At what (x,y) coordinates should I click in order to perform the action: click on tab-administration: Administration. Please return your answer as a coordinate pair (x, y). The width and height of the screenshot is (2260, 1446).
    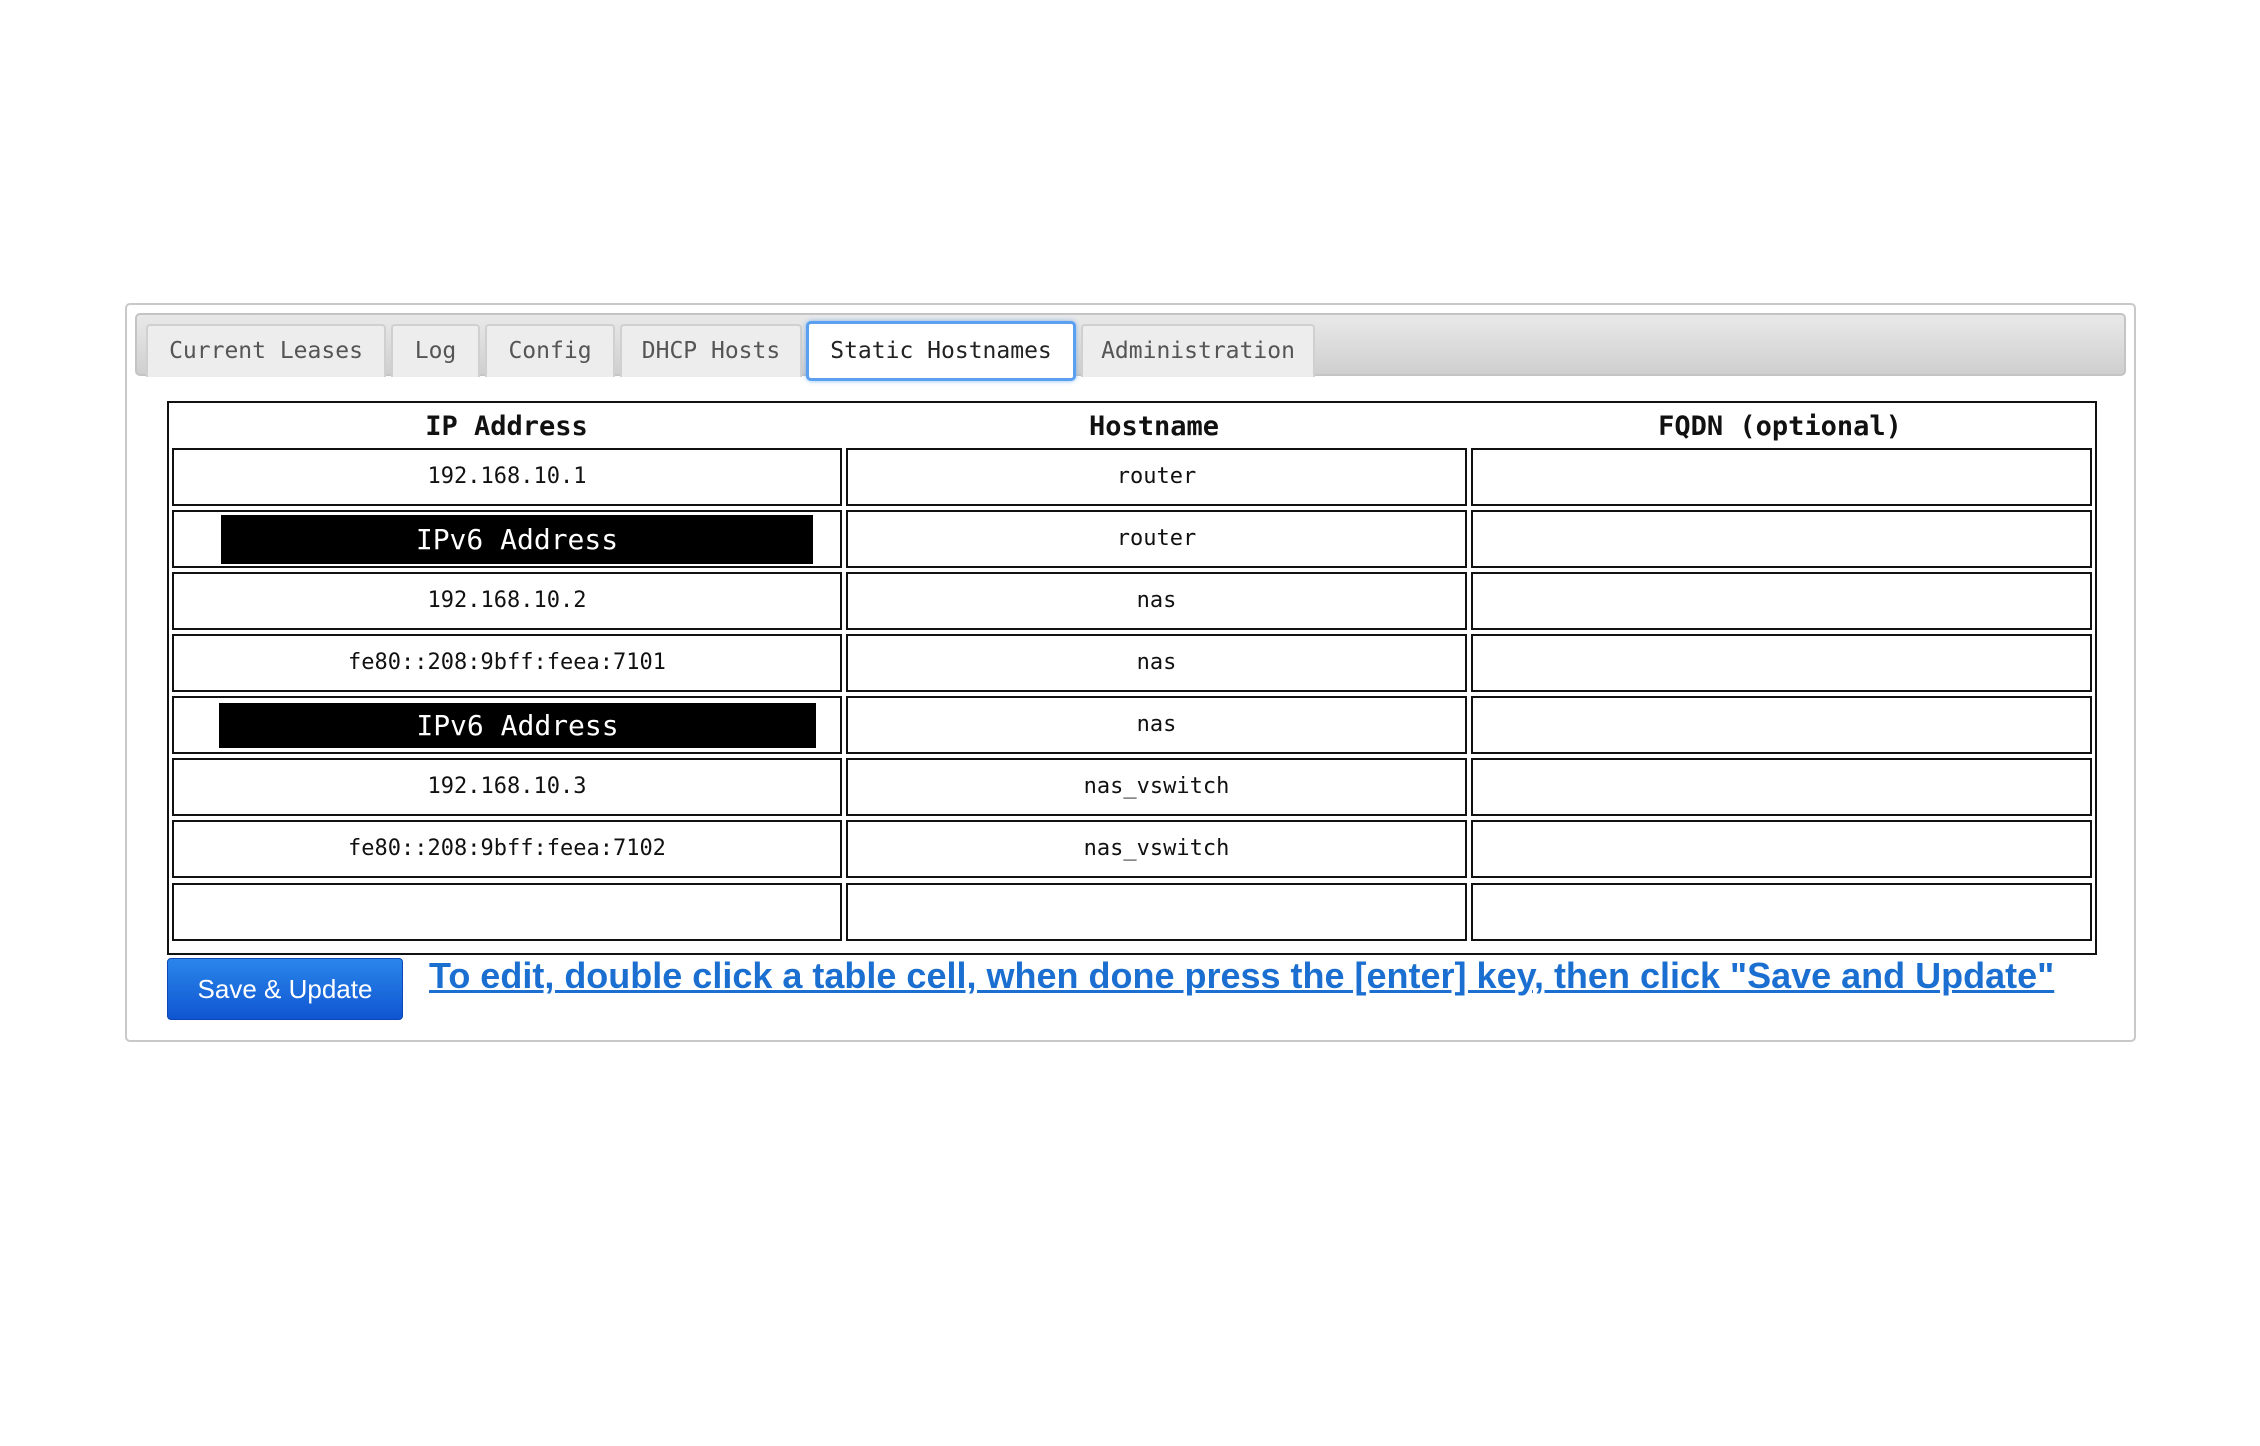
    Looking at the image, I should click on (1198, 350).